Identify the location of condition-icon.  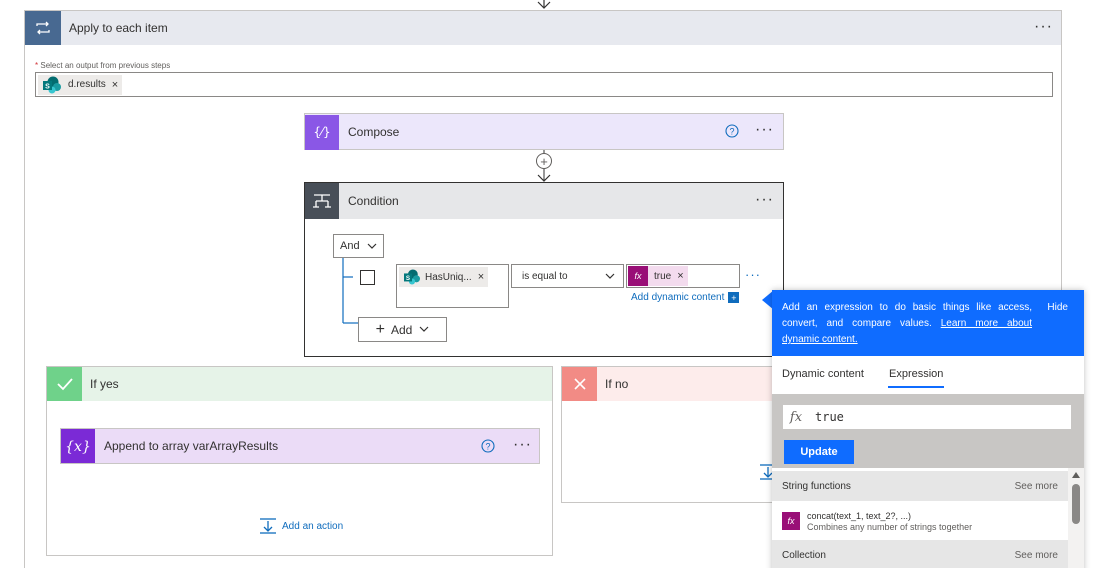
(322, 201).